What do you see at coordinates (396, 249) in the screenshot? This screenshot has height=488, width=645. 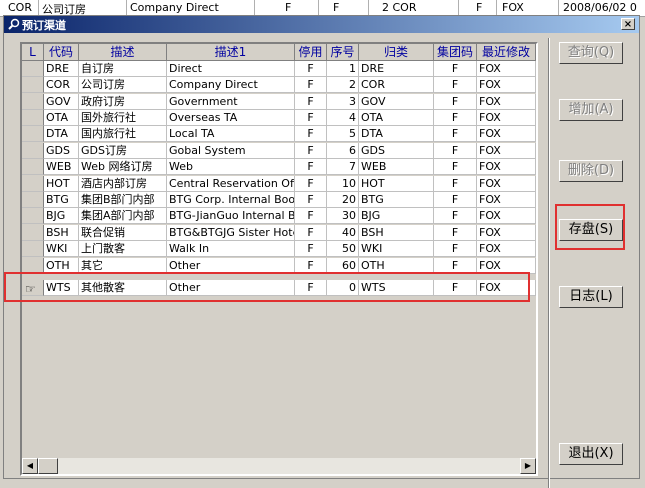 I see `cell-category: WKI` at bounding box center [396, 249].